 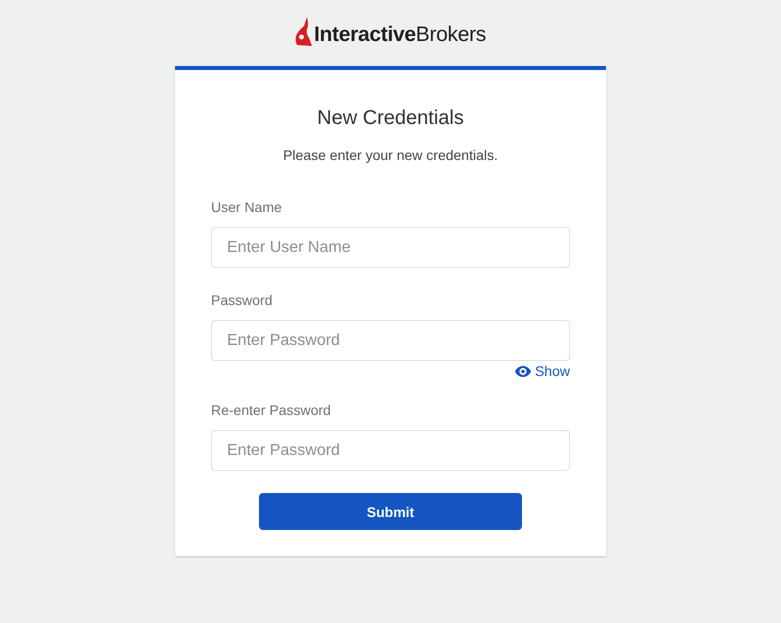 What do you see at coordinates (390, 118) in the screenshot?
I see `card-title: New Credentials` at bounding box center [390, 118].